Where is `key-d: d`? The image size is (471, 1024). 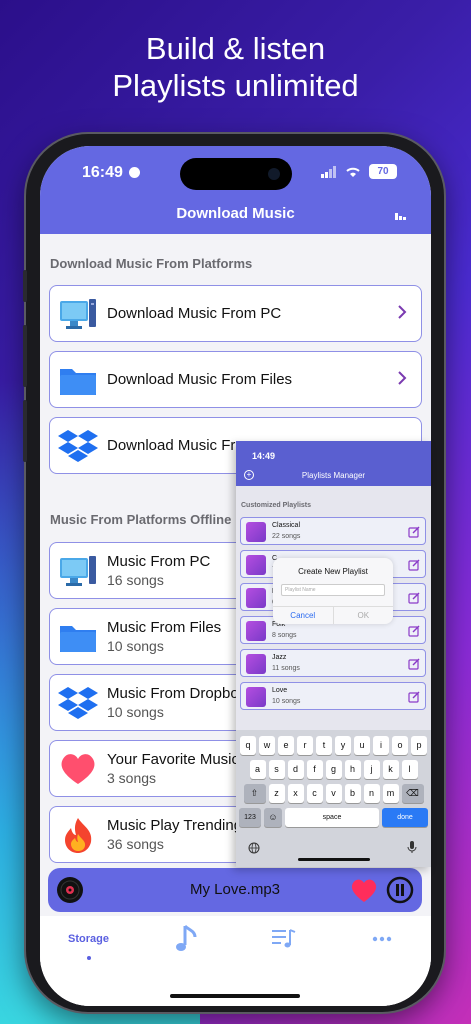
key-d: d is located at coordinates (295, 769).